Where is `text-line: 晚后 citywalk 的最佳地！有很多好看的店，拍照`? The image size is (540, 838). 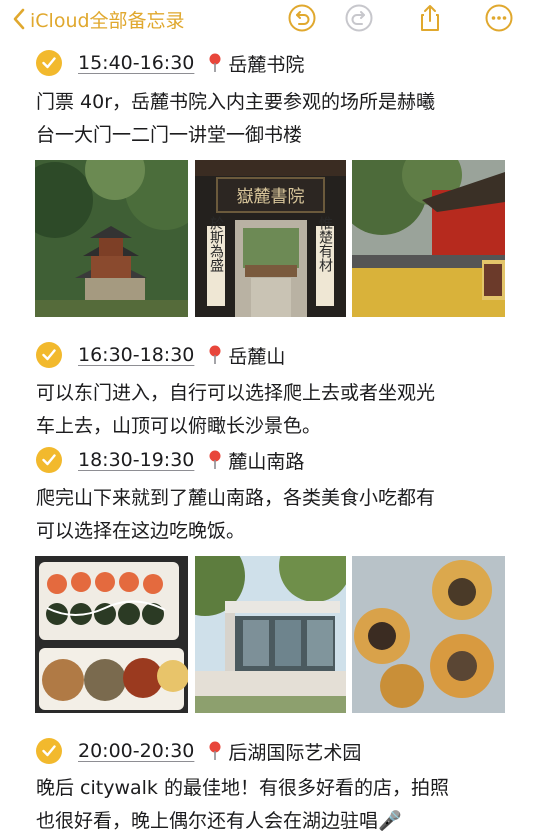 text-line: 晚后 citywalk 的最佳地！有很多好看的店，拍照 is located at coordinates (242, 788).